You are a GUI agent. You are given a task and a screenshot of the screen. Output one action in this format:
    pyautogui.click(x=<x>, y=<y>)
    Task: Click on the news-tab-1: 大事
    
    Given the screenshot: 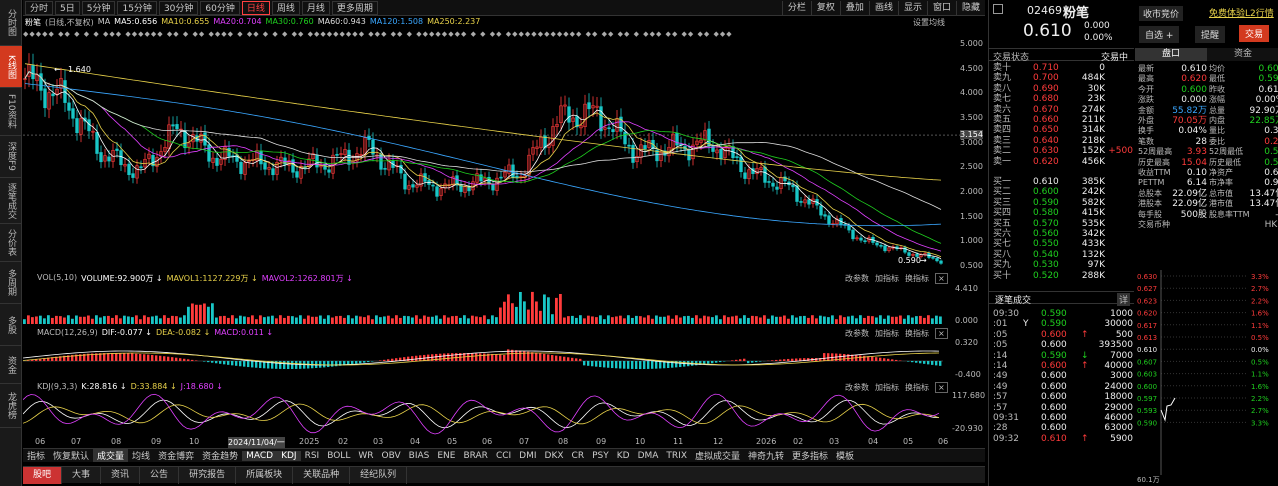 What is the action you would take?
    pyautogui.click(x=82, y=475)
    